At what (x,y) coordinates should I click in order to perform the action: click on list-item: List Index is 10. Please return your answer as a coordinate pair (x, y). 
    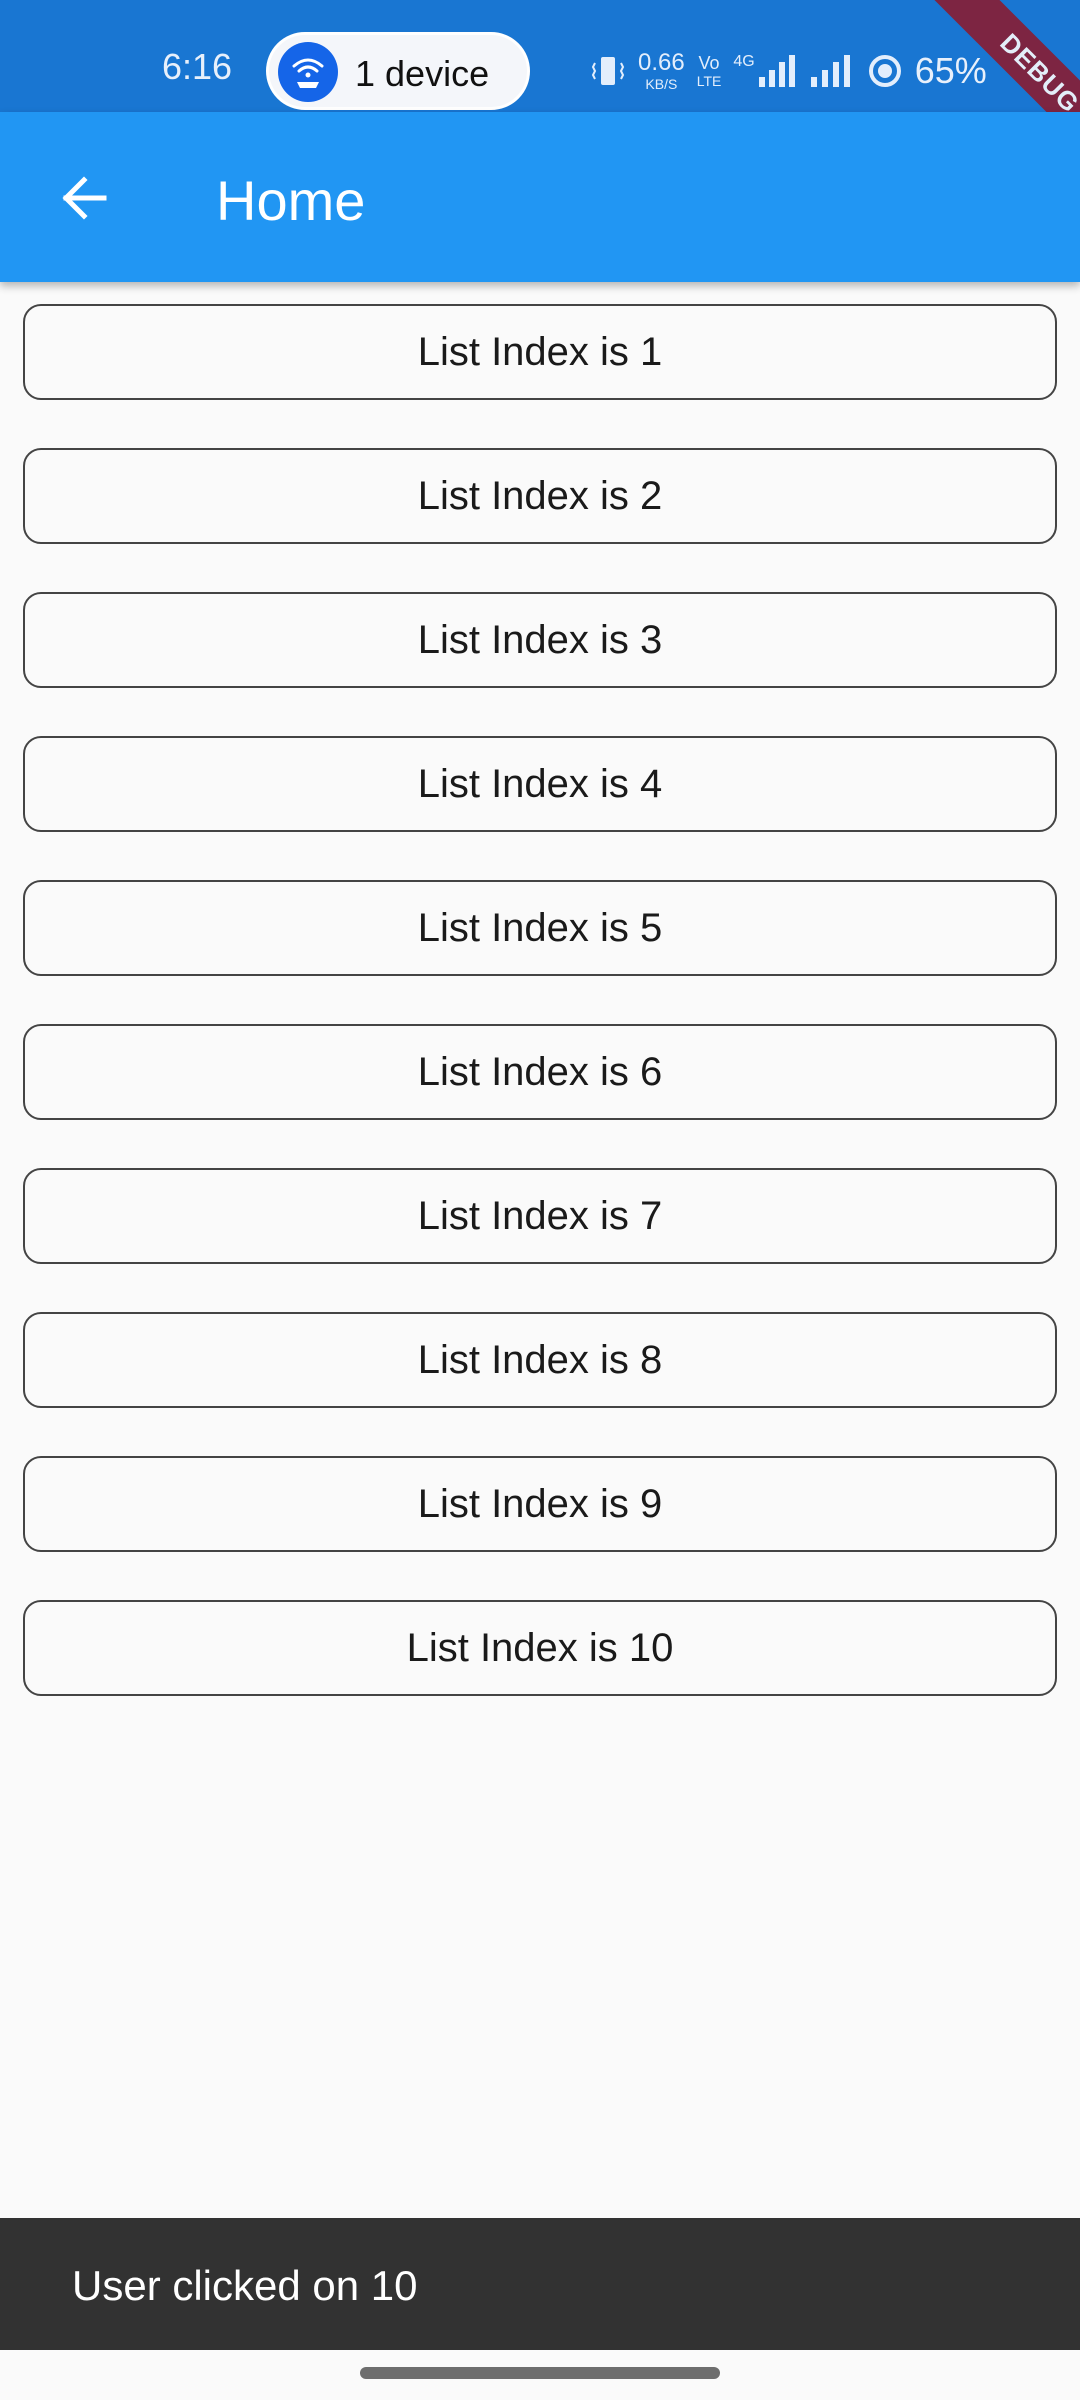
    Looking at the image, I should click on (540, 1648).